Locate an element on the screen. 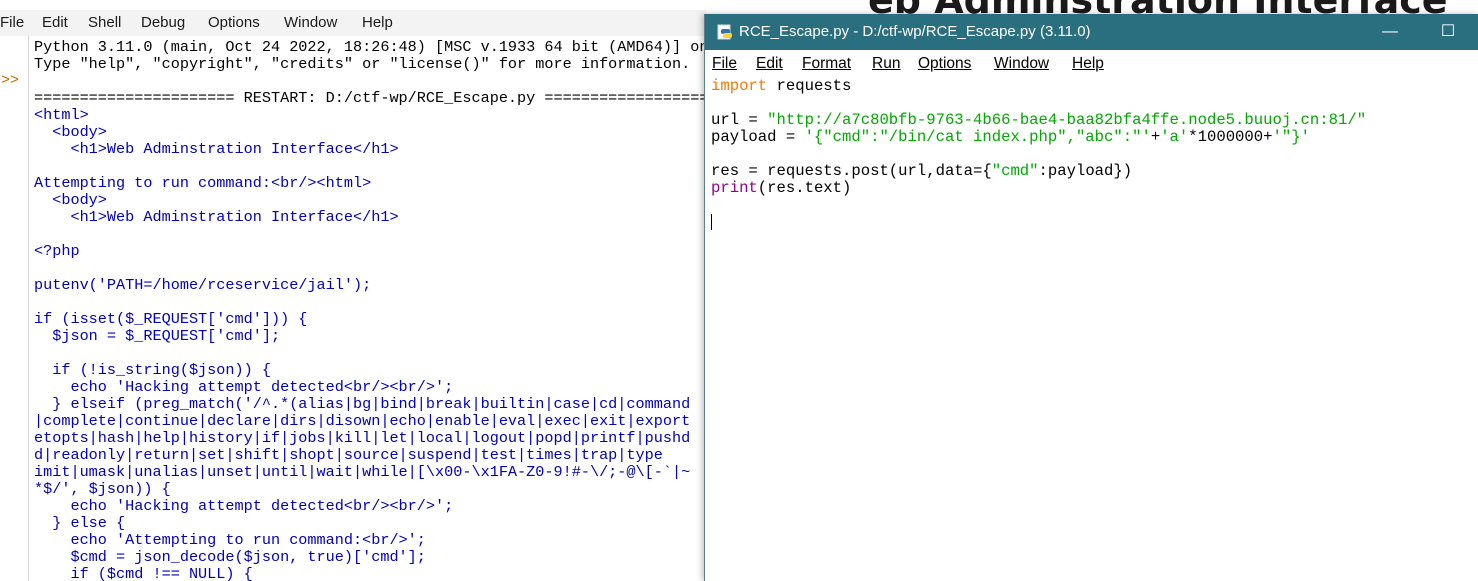  python-file-icon is located at coordinates (725, 32).